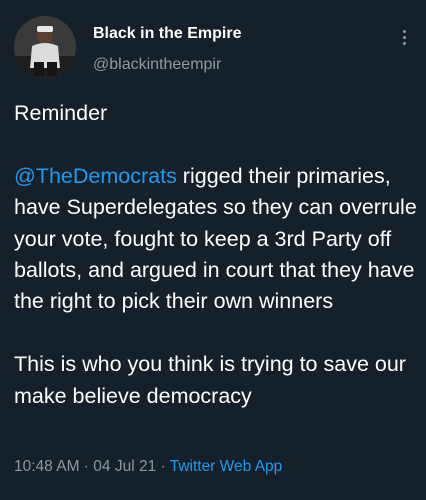  I want to click on user-handle: @blackintheempir, so click(157, 65).